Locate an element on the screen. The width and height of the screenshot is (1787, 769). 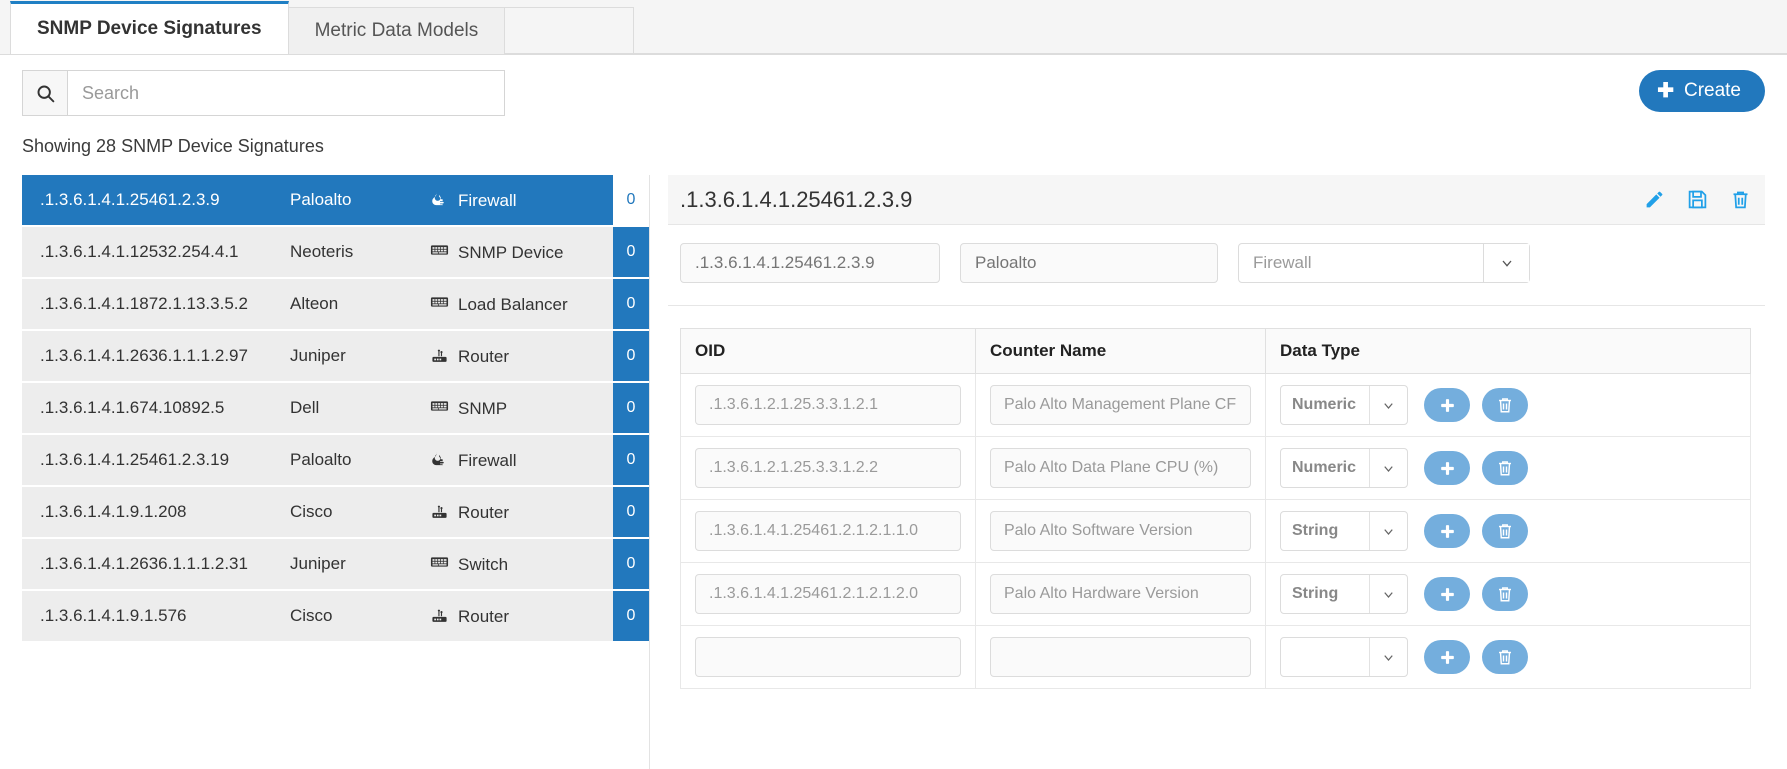
list-item-oid: .1.3.6.1.4.1.674.10892.5 is located at coordinates (132, 407).